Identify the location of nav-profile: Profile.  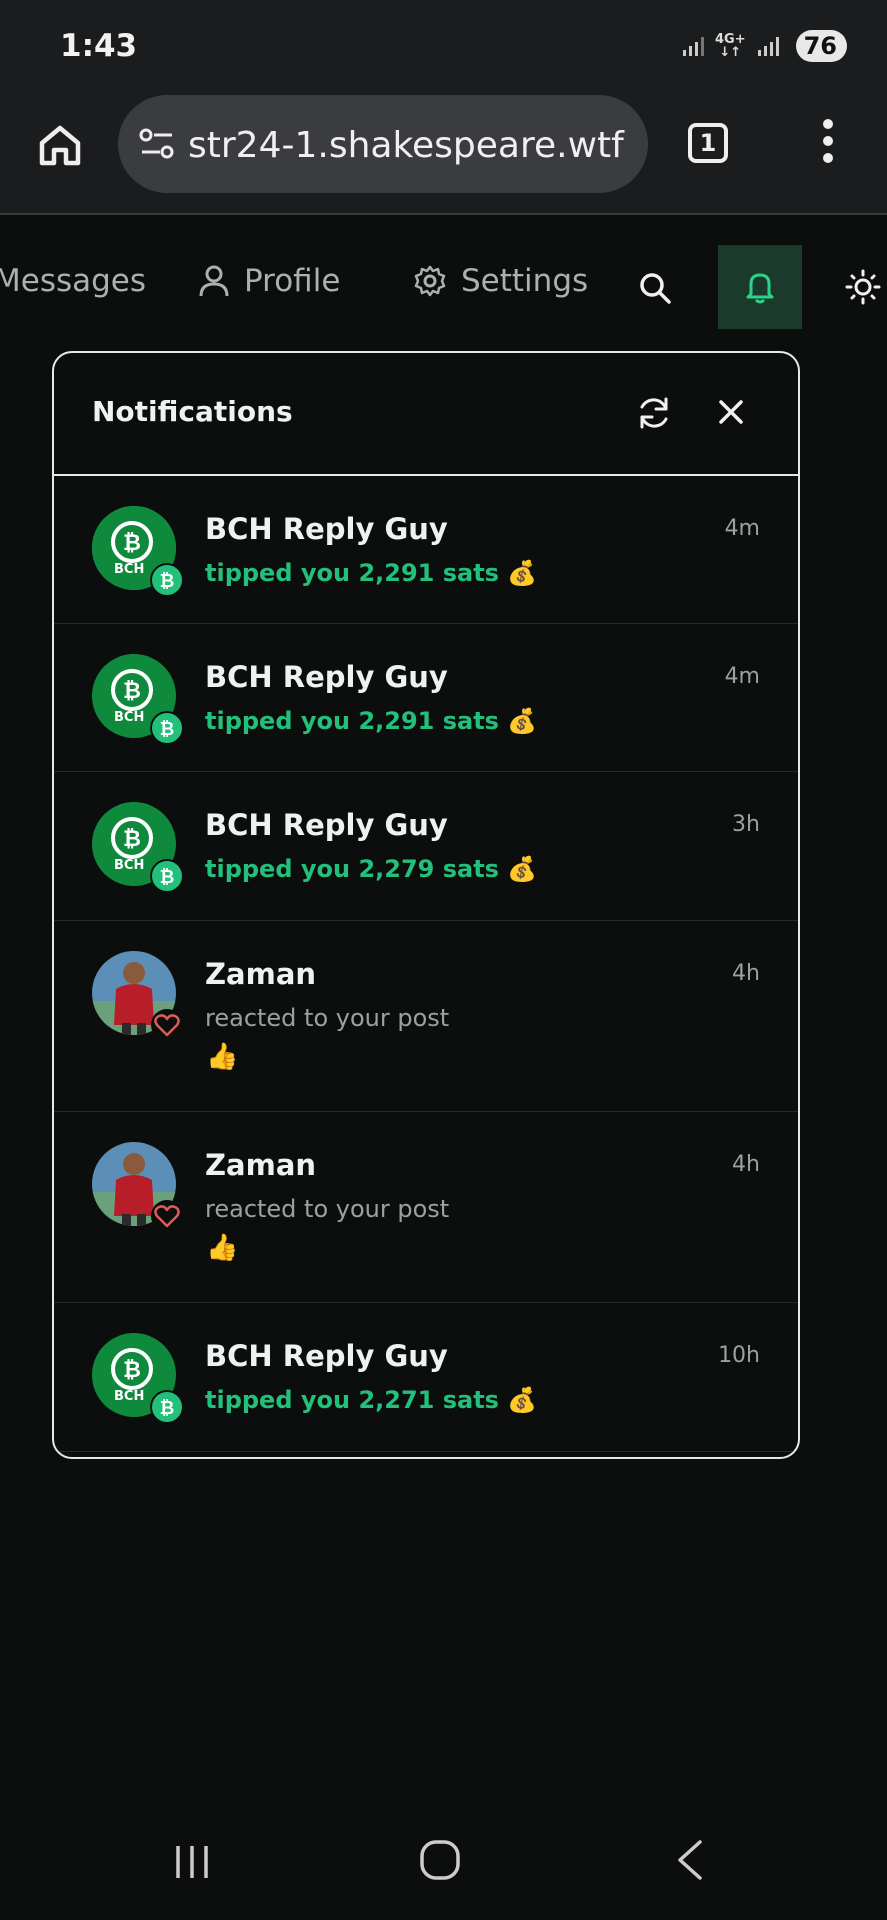
(269, 281).